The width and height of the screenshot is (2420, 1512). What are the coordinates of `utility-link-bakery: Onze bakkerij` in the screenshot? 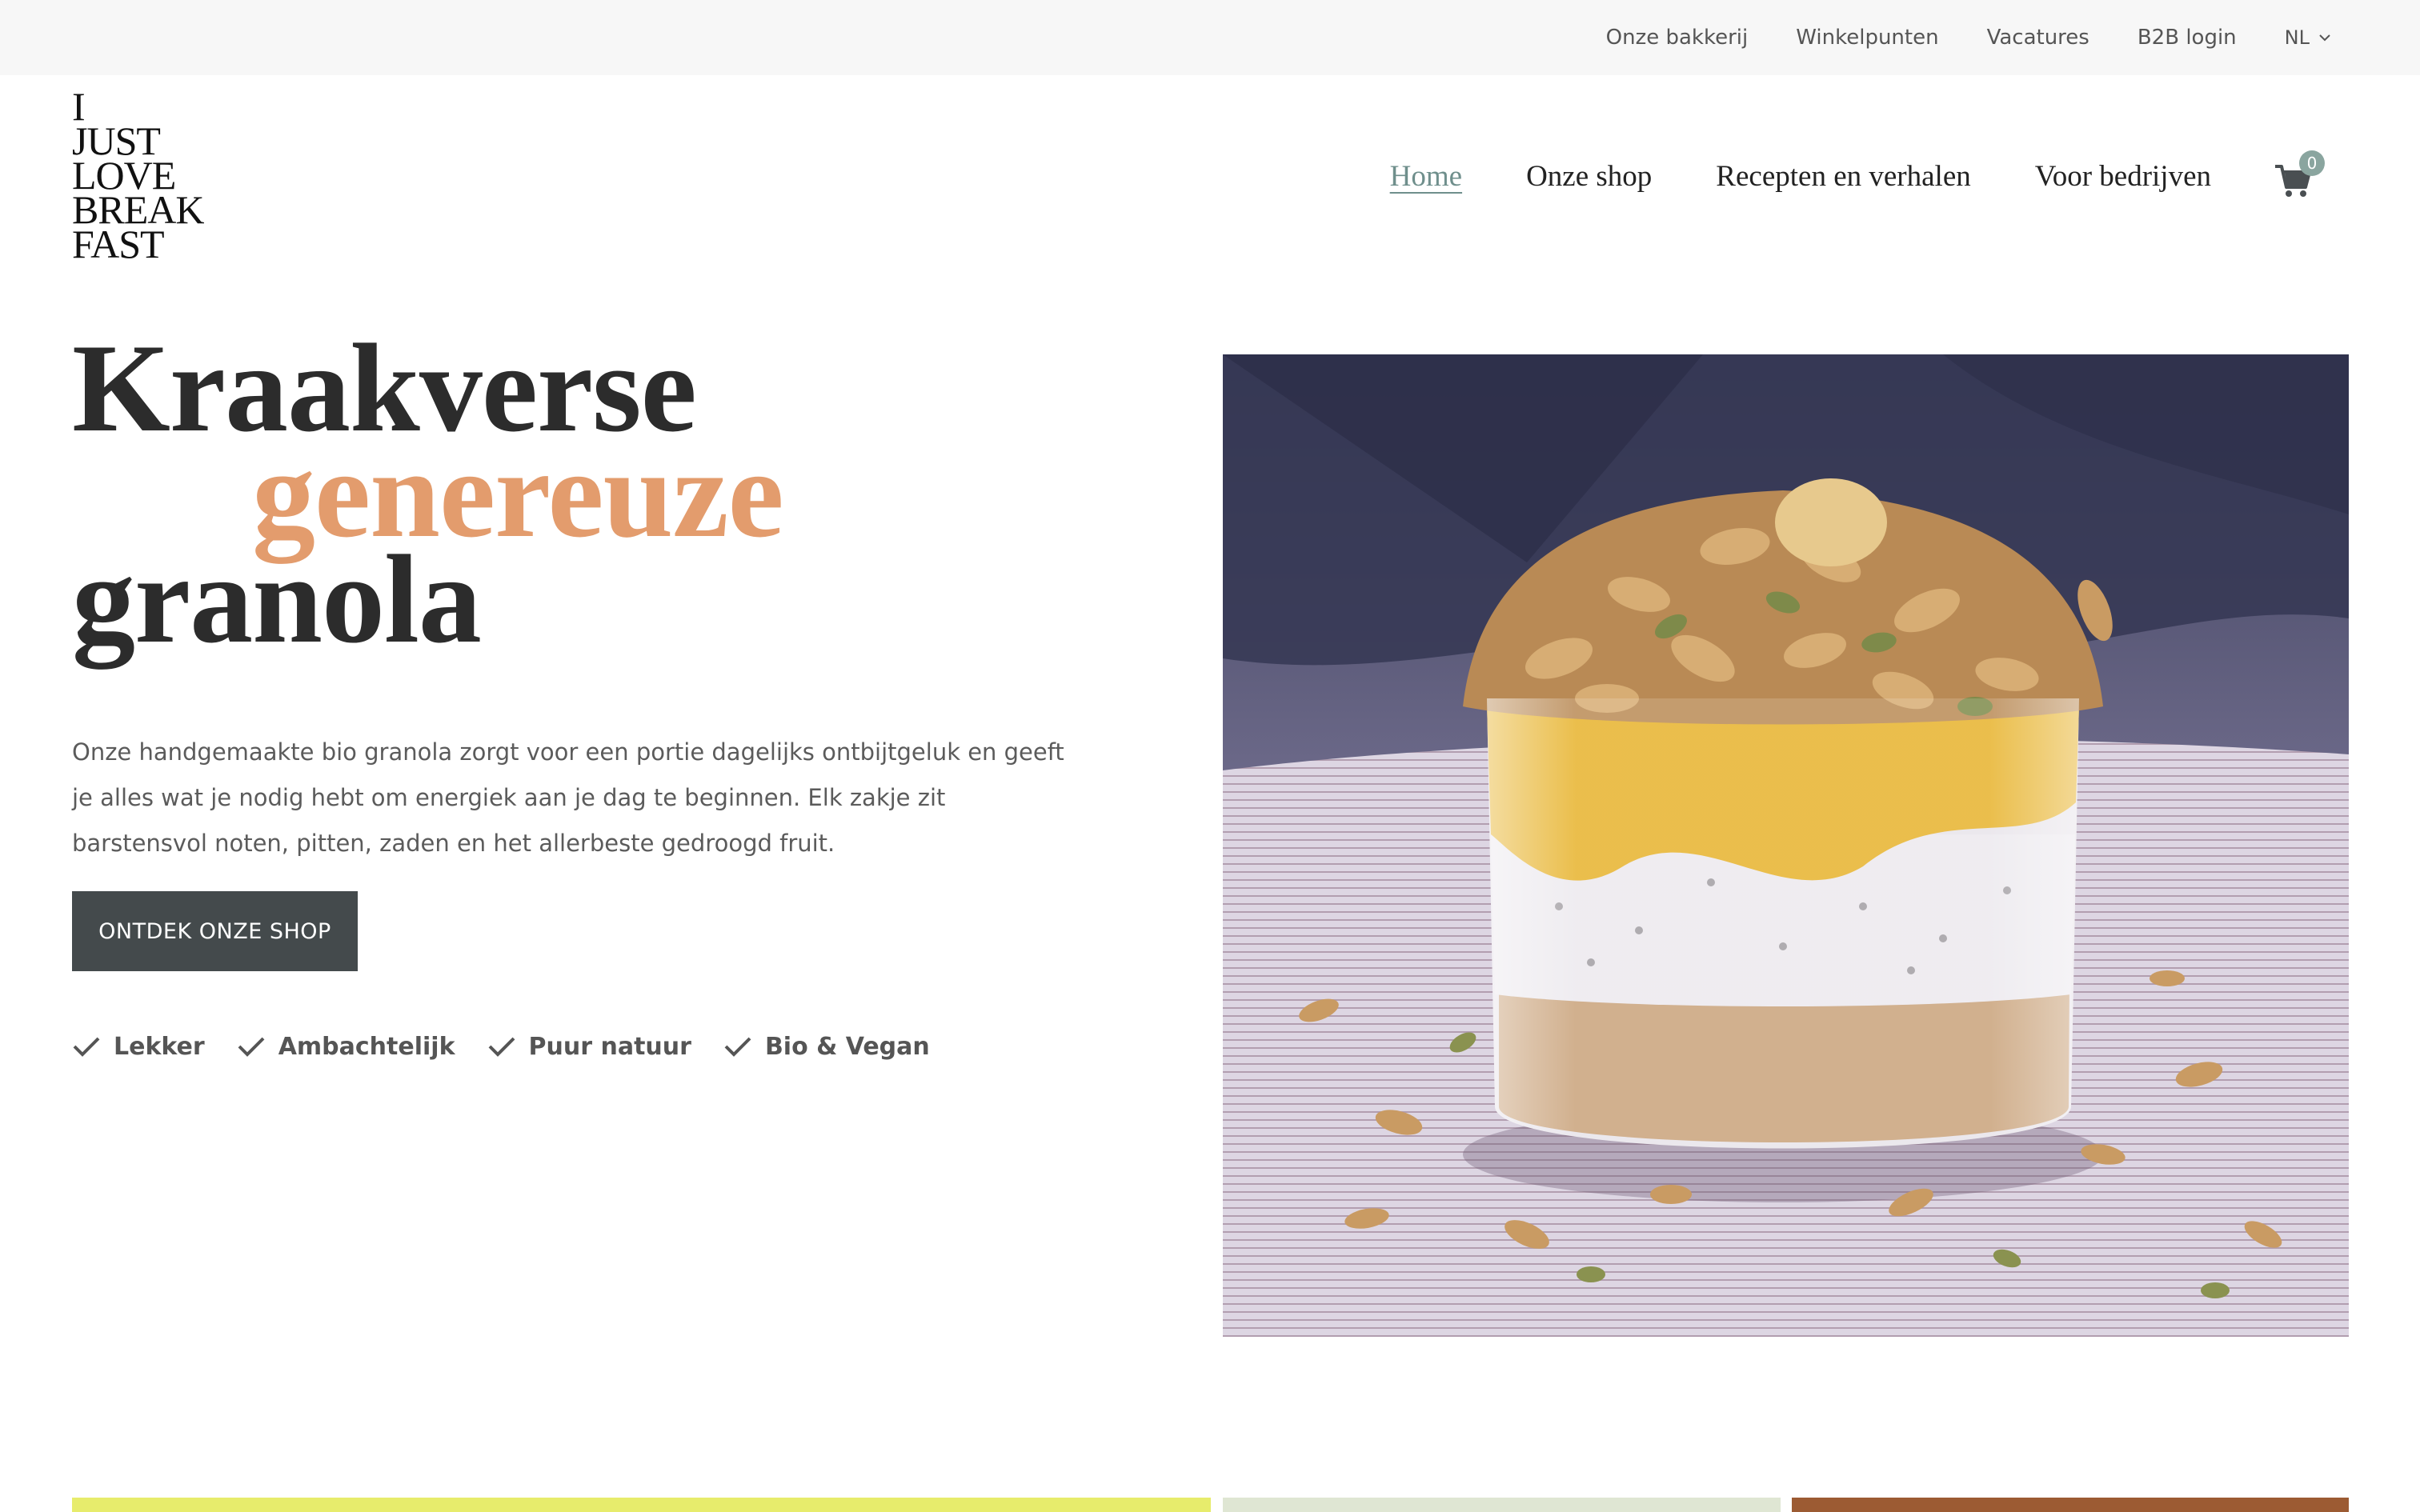 It's located at (1677, 38).